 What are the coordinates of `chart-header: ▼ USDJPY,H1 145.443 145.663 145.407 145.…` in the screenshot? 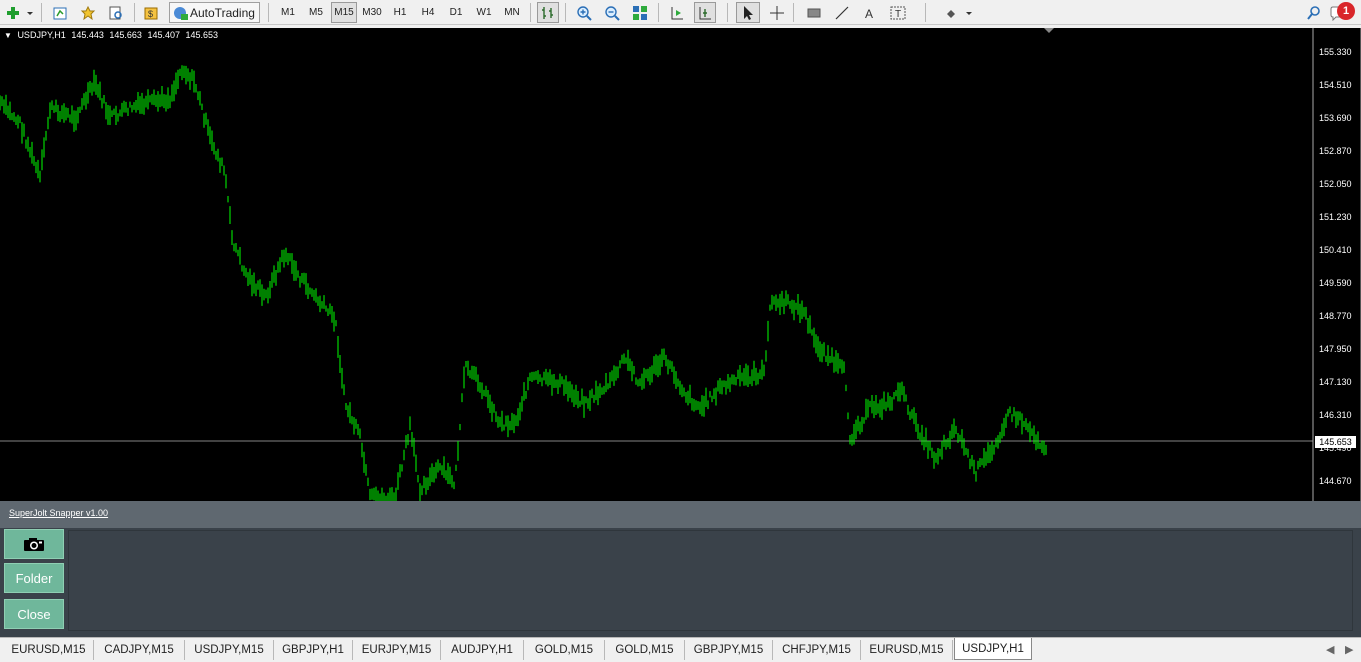 It's located at (112, 35).